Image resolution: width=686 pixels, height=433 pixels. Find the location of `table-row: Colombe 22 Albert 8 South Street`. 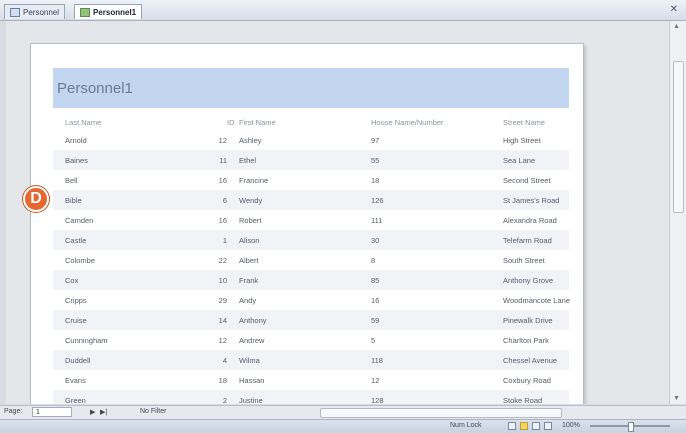

table-row: Colombe 22 Albert 8 South Street is located at coordinates (311, 260).